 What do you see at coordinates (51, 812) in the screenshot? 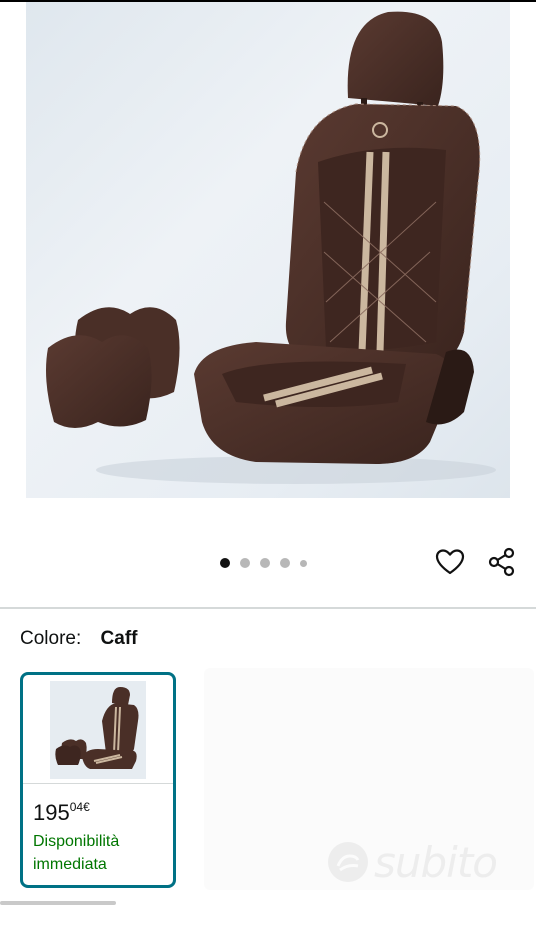
I see `price-whole: 195` at bounding box center [51, 812].